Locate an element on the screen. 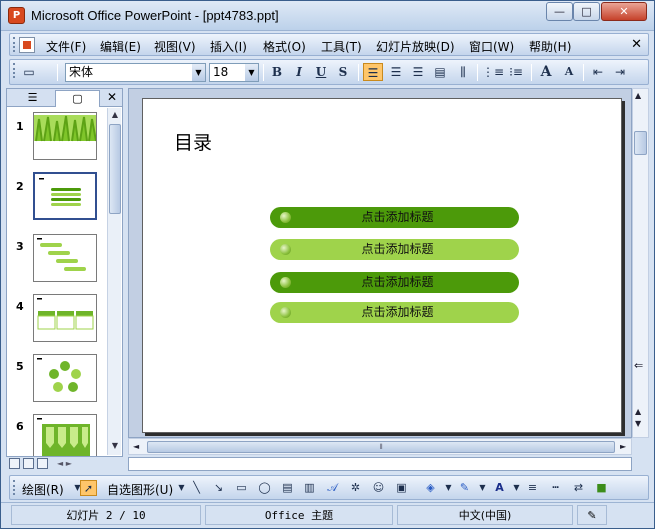  dash-style-icon: ┅ is located at coordinates (555, 488).